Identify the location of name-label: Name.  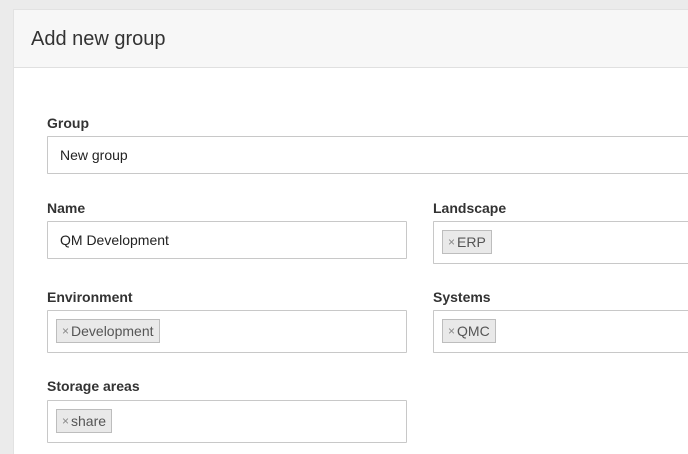
(66, 208).